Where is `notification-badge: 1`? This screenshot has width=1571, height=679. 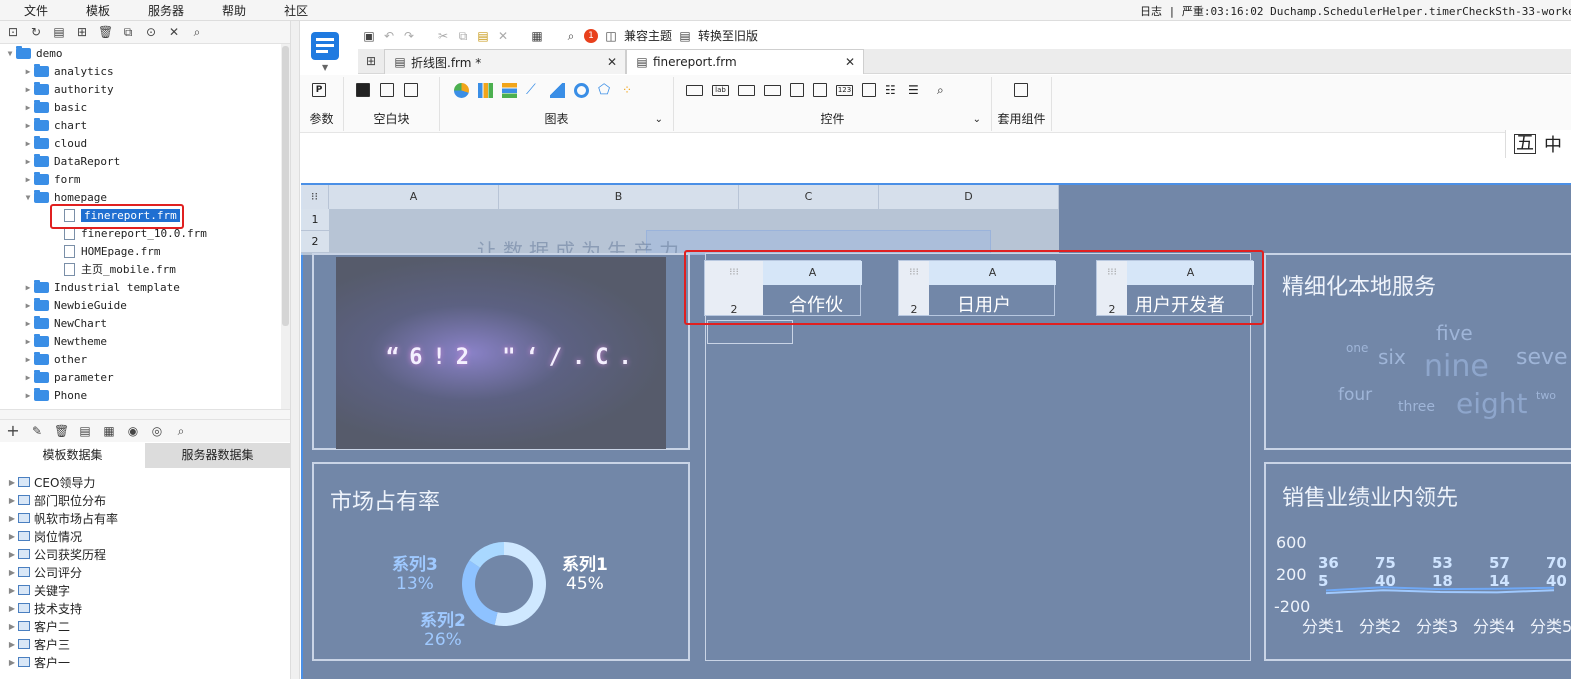 notification-badge: 1 is located at coordinates (591, 35).